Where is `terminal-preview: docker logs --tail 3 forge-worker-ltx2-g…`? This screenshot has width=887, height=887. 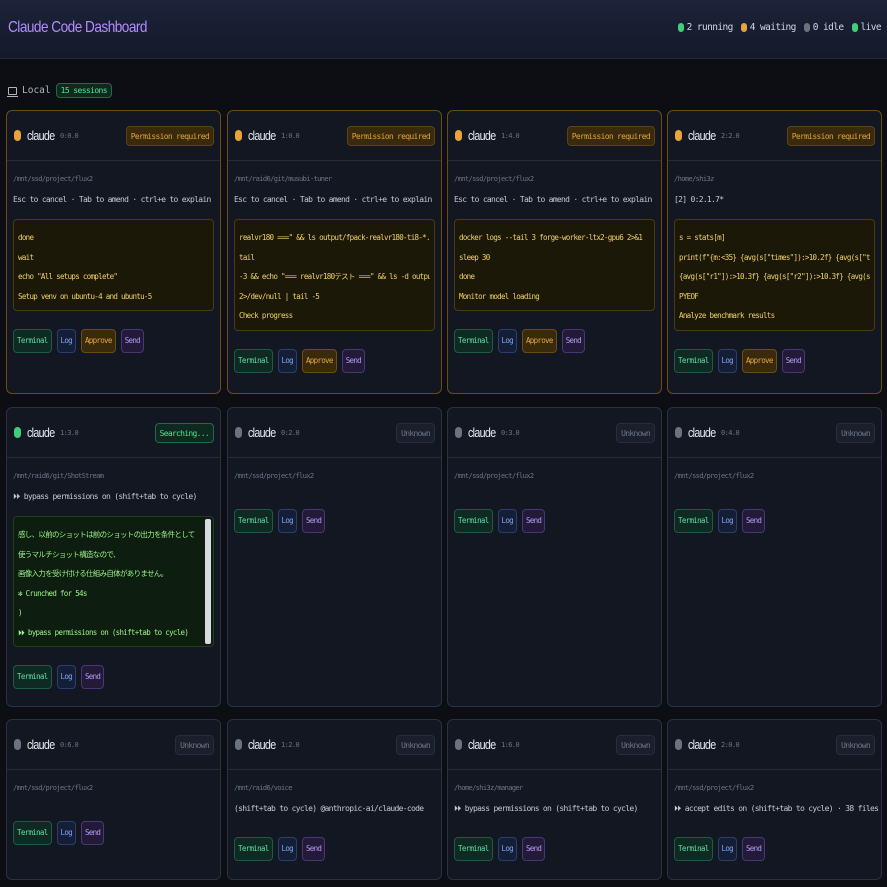
terminal-preview: docker logs --tail 3 forge-worker-ltx2-g… is located at coordinates (554, 265).